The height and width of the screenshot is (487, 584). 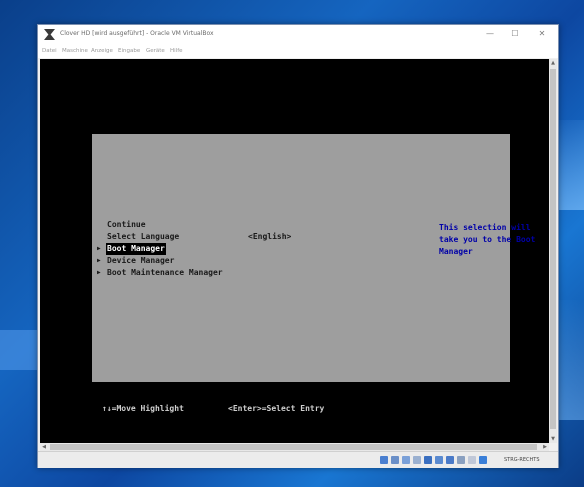 What do you see at coordinates (143, 237) in the screenshot?
I see `bios-item-select-language: Select Language` at bounding box center [143, 237].